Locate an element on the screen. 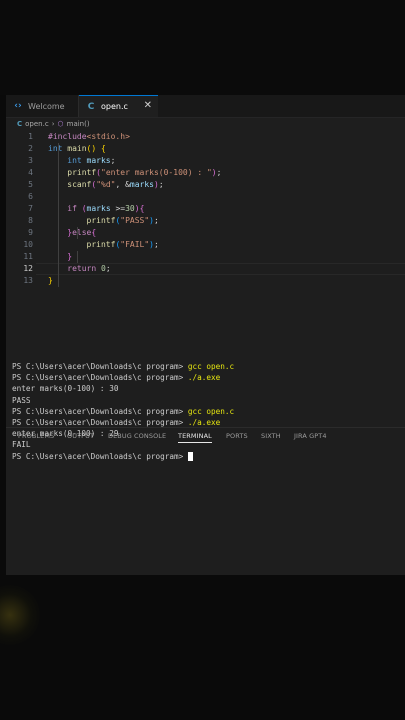  code-token: main is located at coordinates (77, 148).